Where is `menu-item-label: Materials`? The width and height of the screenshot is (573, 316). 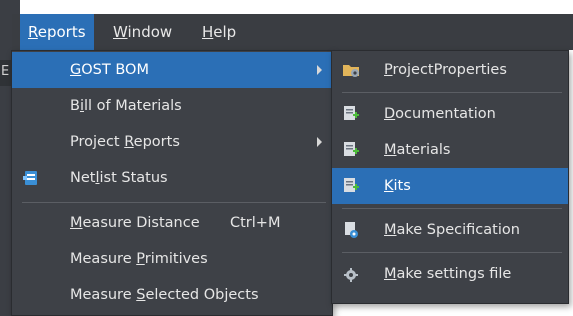 menu-item-label: Materials is located at coordinates (417, 150).